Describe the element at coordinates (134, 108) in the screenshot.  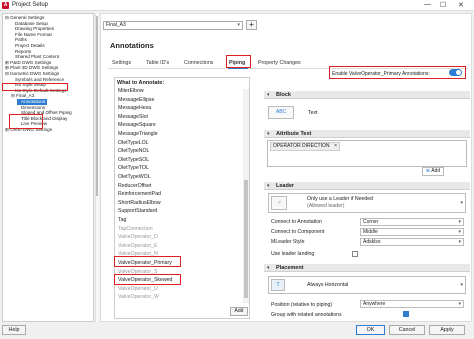
I see `list-item: MessageHexa` at that location.